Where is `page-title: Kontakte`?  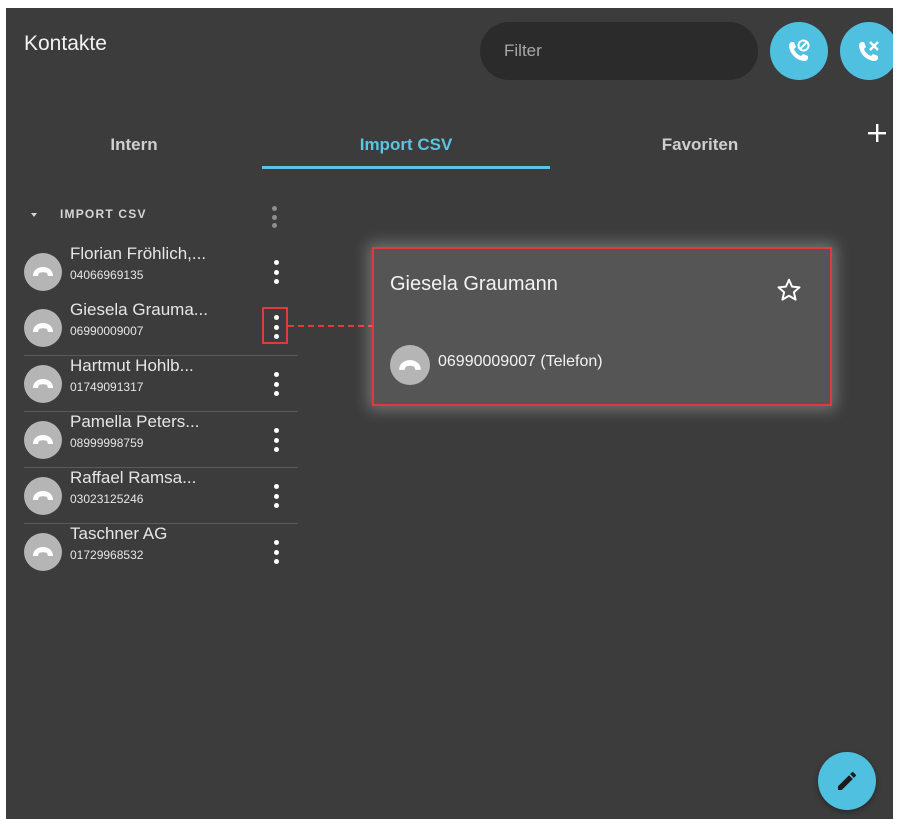 page-title: Kontakte is located at coordinates (65, 43).